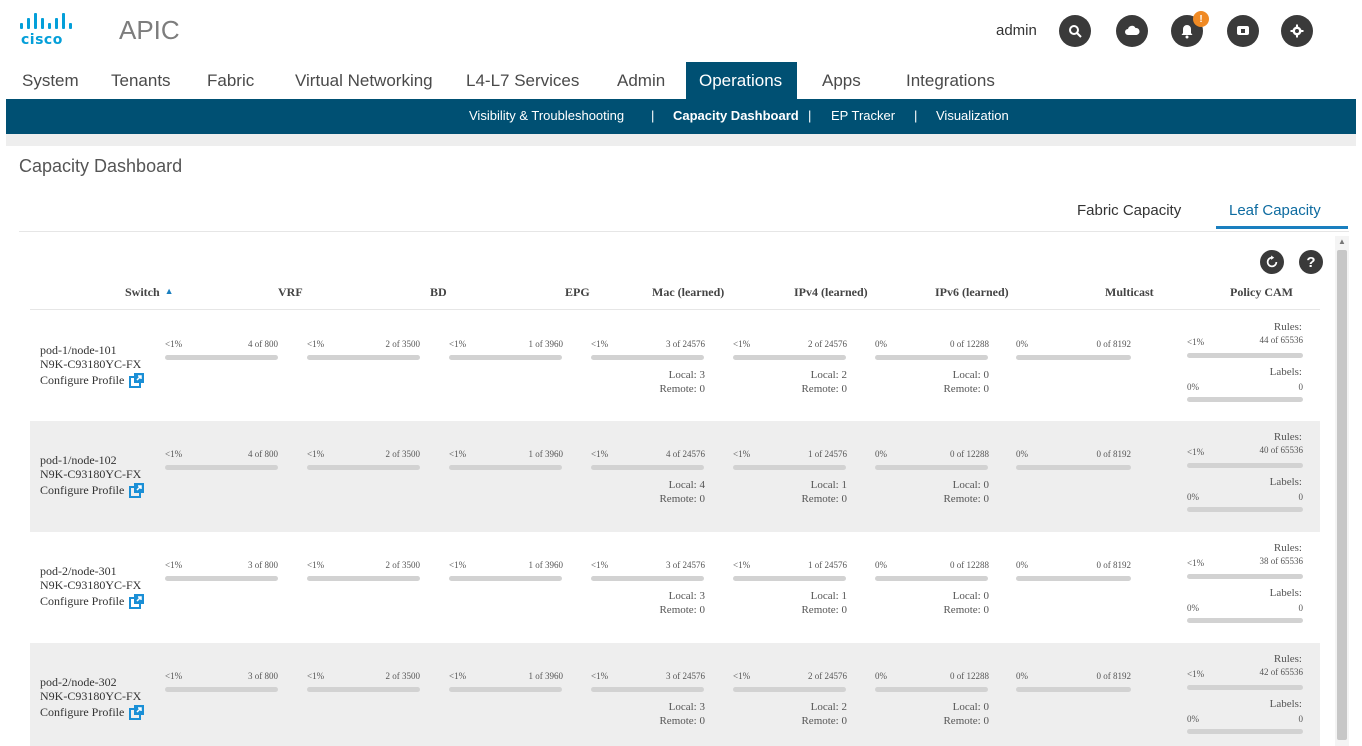 This screenshot has height=746, width=1362. What do you see at coordinates (831, 292) in the screenshot?
I see `column-header-ipv4: IPv4 (learned)` at bounding box center [831, 292].